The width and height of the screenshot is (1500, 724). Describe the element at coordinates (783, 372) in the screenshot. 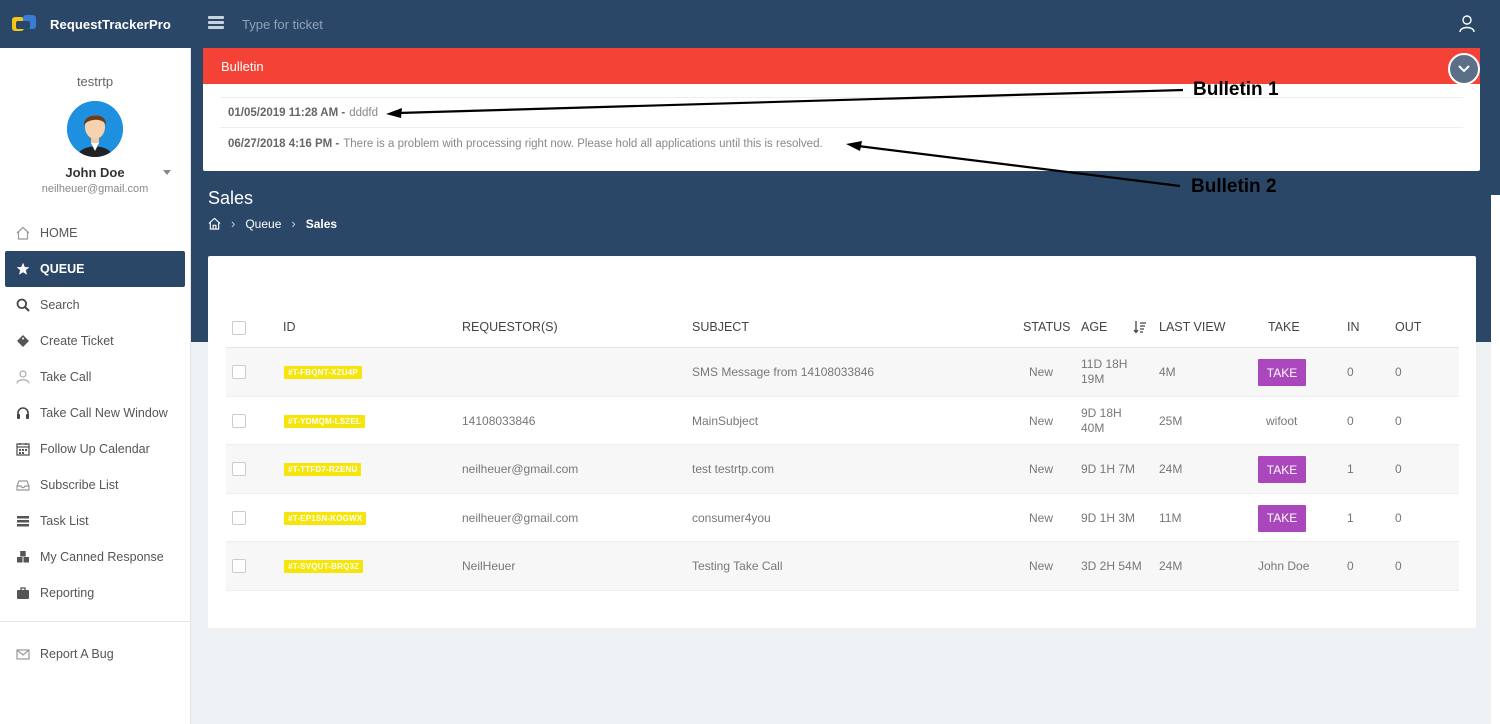

I see `row-subject: SMS Message from 14108033846` at that location.